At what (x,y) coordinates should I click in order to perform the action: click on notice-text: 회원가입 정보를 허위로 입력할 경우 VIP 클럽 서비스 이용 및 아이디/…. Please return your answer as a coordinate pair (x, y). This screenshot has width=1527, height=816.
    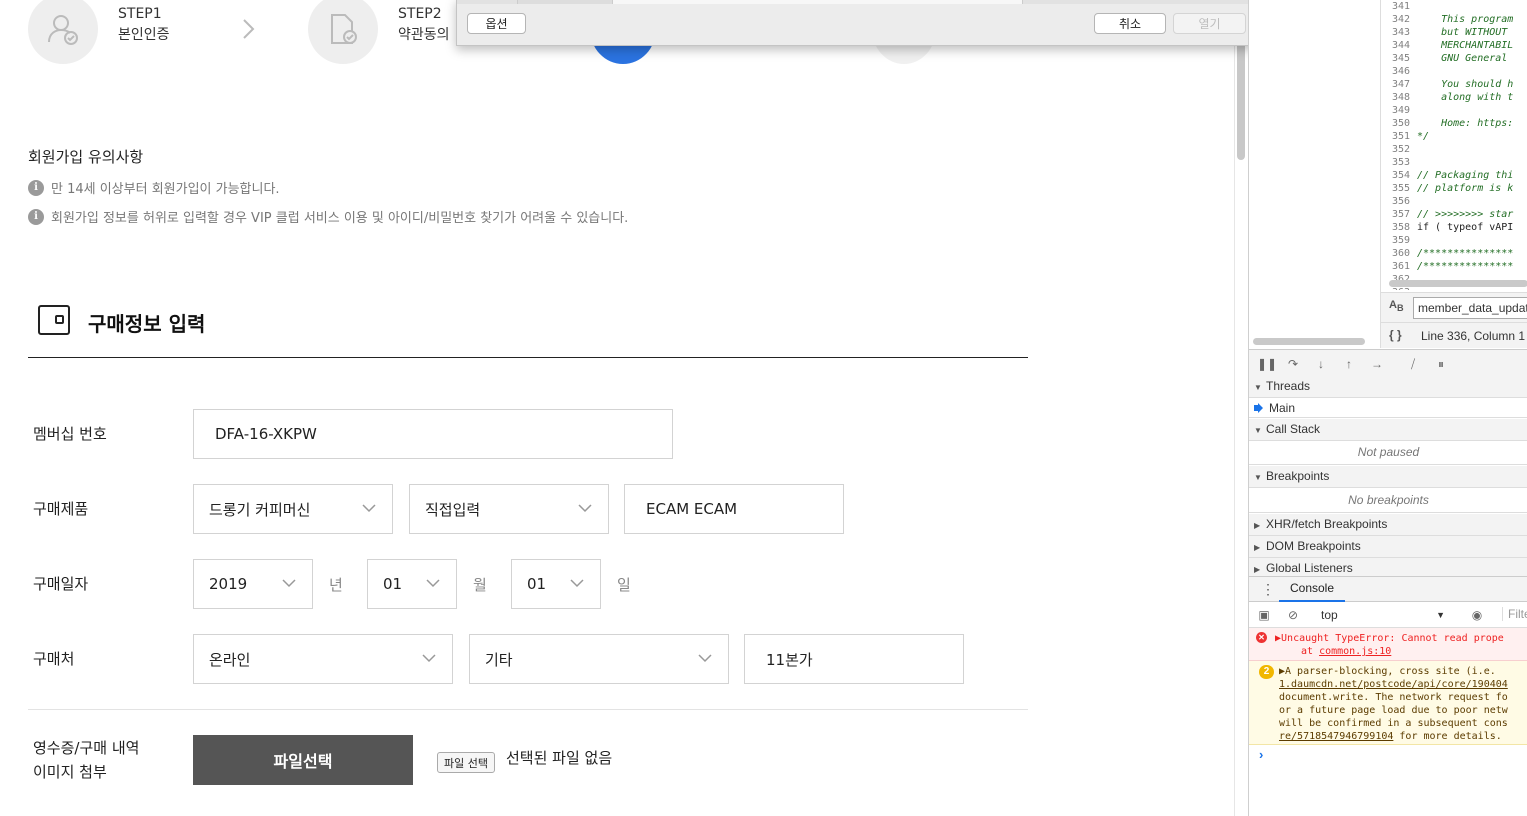
    Looking at the image, I should click on (340, 218).